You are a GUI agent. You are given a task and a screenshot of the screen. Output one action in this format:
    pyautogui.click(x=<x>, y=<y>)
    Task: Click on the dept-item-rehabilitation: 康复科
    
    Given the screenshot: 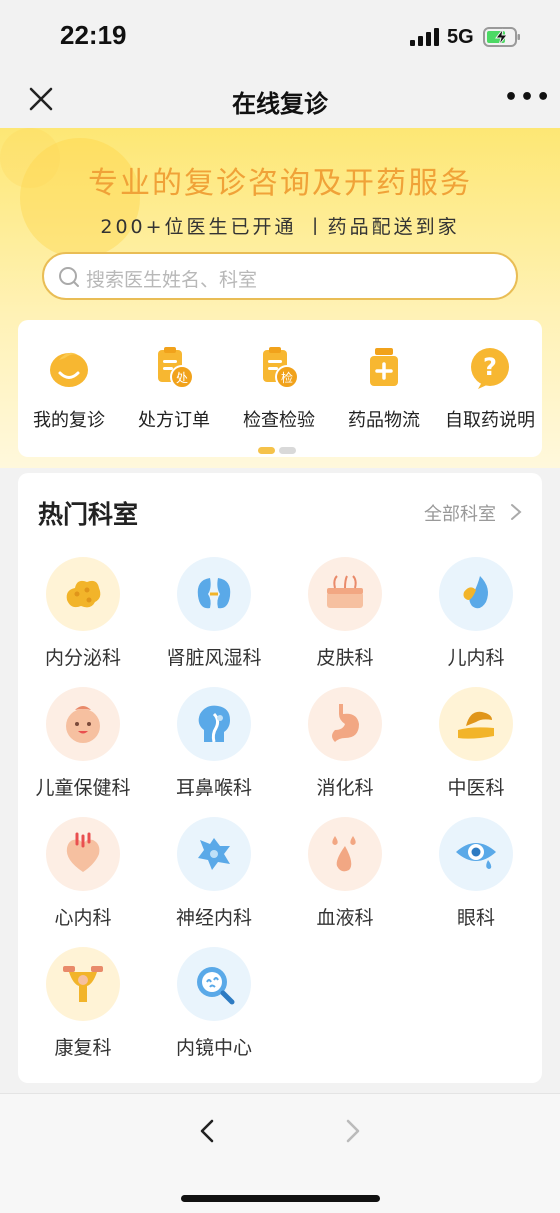 What is the action you would take?
    pyautogui.click(x=83, y=1003)
    